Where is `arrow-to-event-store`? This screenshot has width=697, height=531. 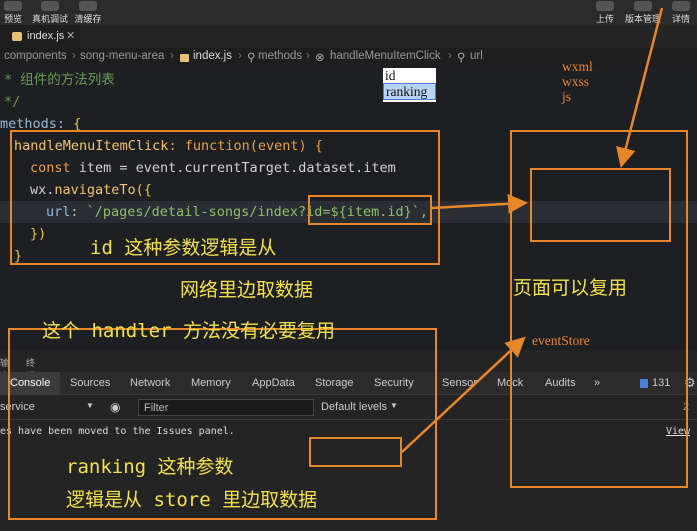
arrow-to-event-store is located at coordinates (463, 394).